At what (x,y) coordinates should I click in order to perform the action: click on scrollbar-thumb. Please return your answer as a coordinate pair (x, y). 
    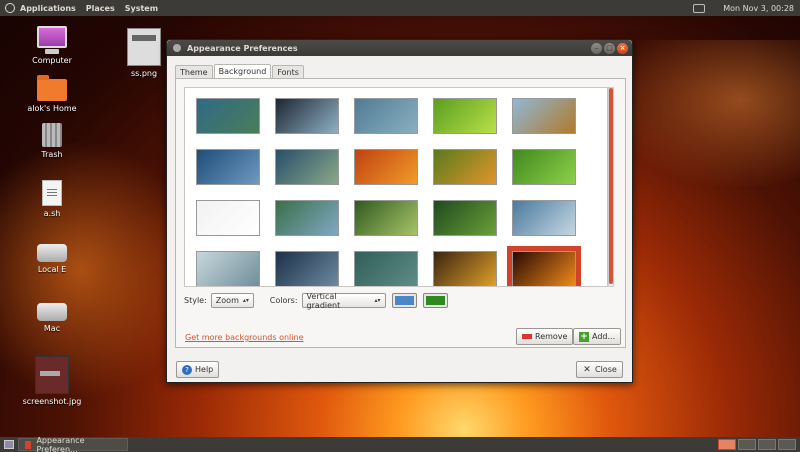
    Looking at the image, I should click on (611, 186).